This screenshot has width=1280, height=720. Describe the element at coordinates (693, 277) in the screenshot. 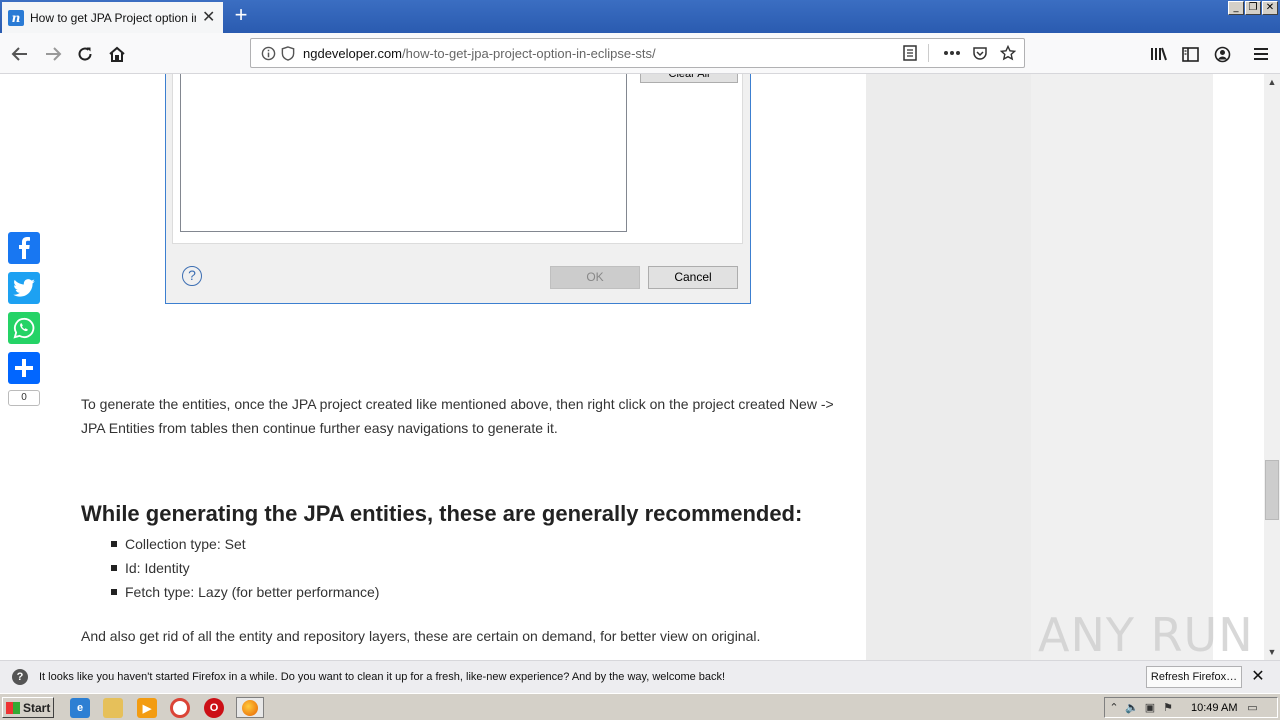

I see `cancel-button: Cancel` at that location.